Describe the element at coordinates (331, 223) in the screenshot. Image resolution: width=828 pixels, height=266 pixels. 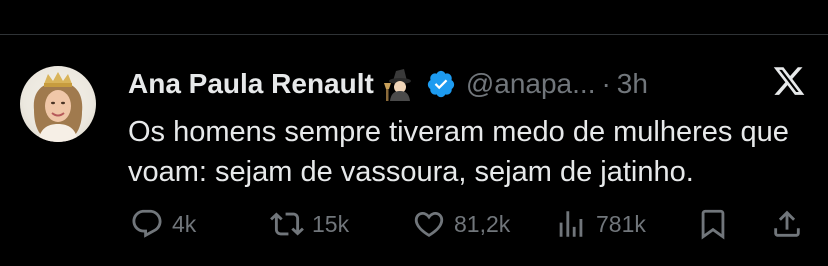
I see `repost-count: 15k` at that location.